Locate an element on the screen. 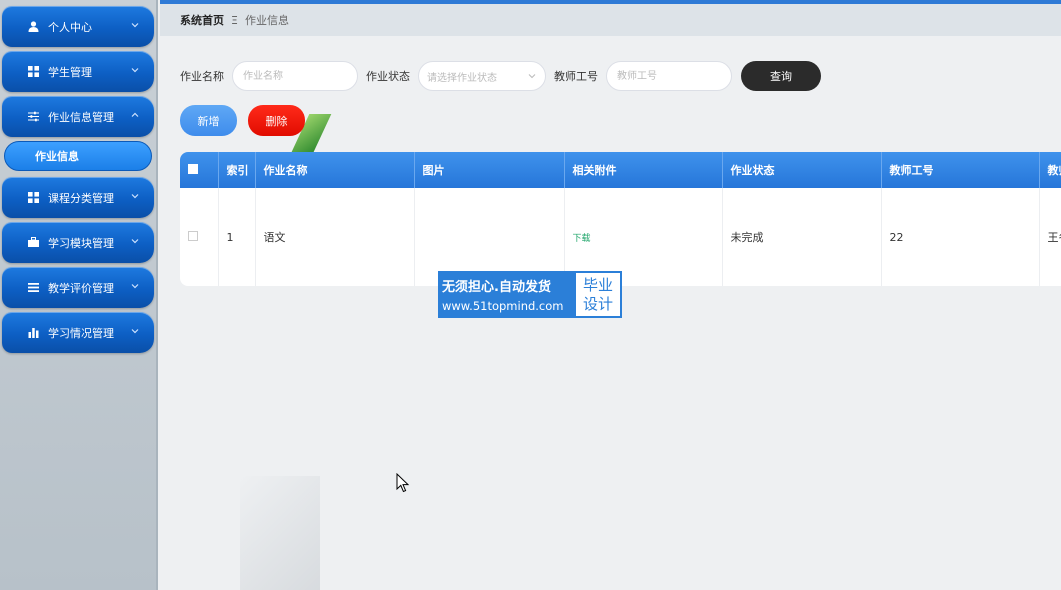 This screenshot has height=590, width=1061. cell-name: 语文 is located at coordinates (335, 237).